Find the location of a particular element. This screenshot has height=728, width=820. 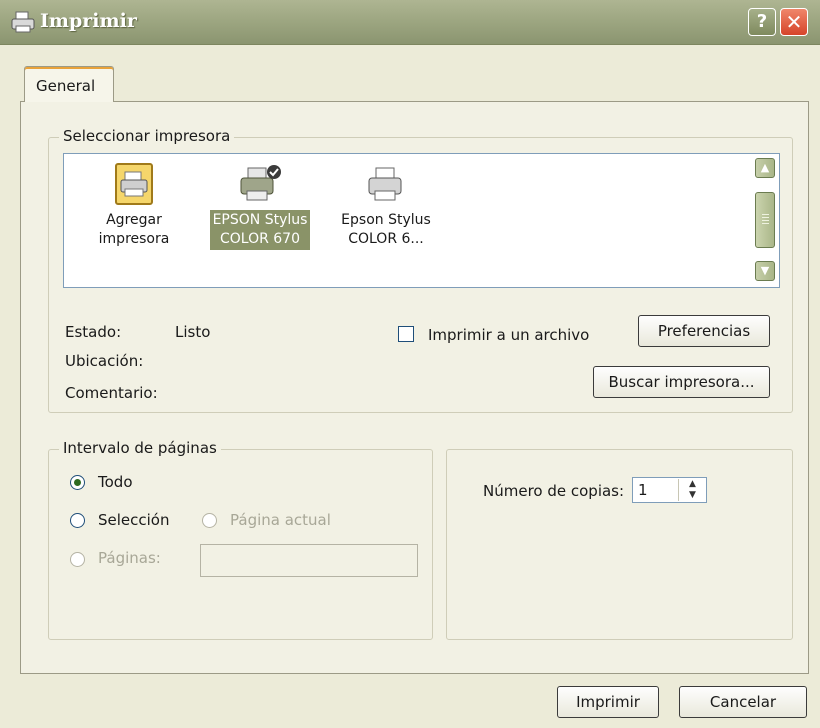

pages-input is located at coordinates (309, 560).